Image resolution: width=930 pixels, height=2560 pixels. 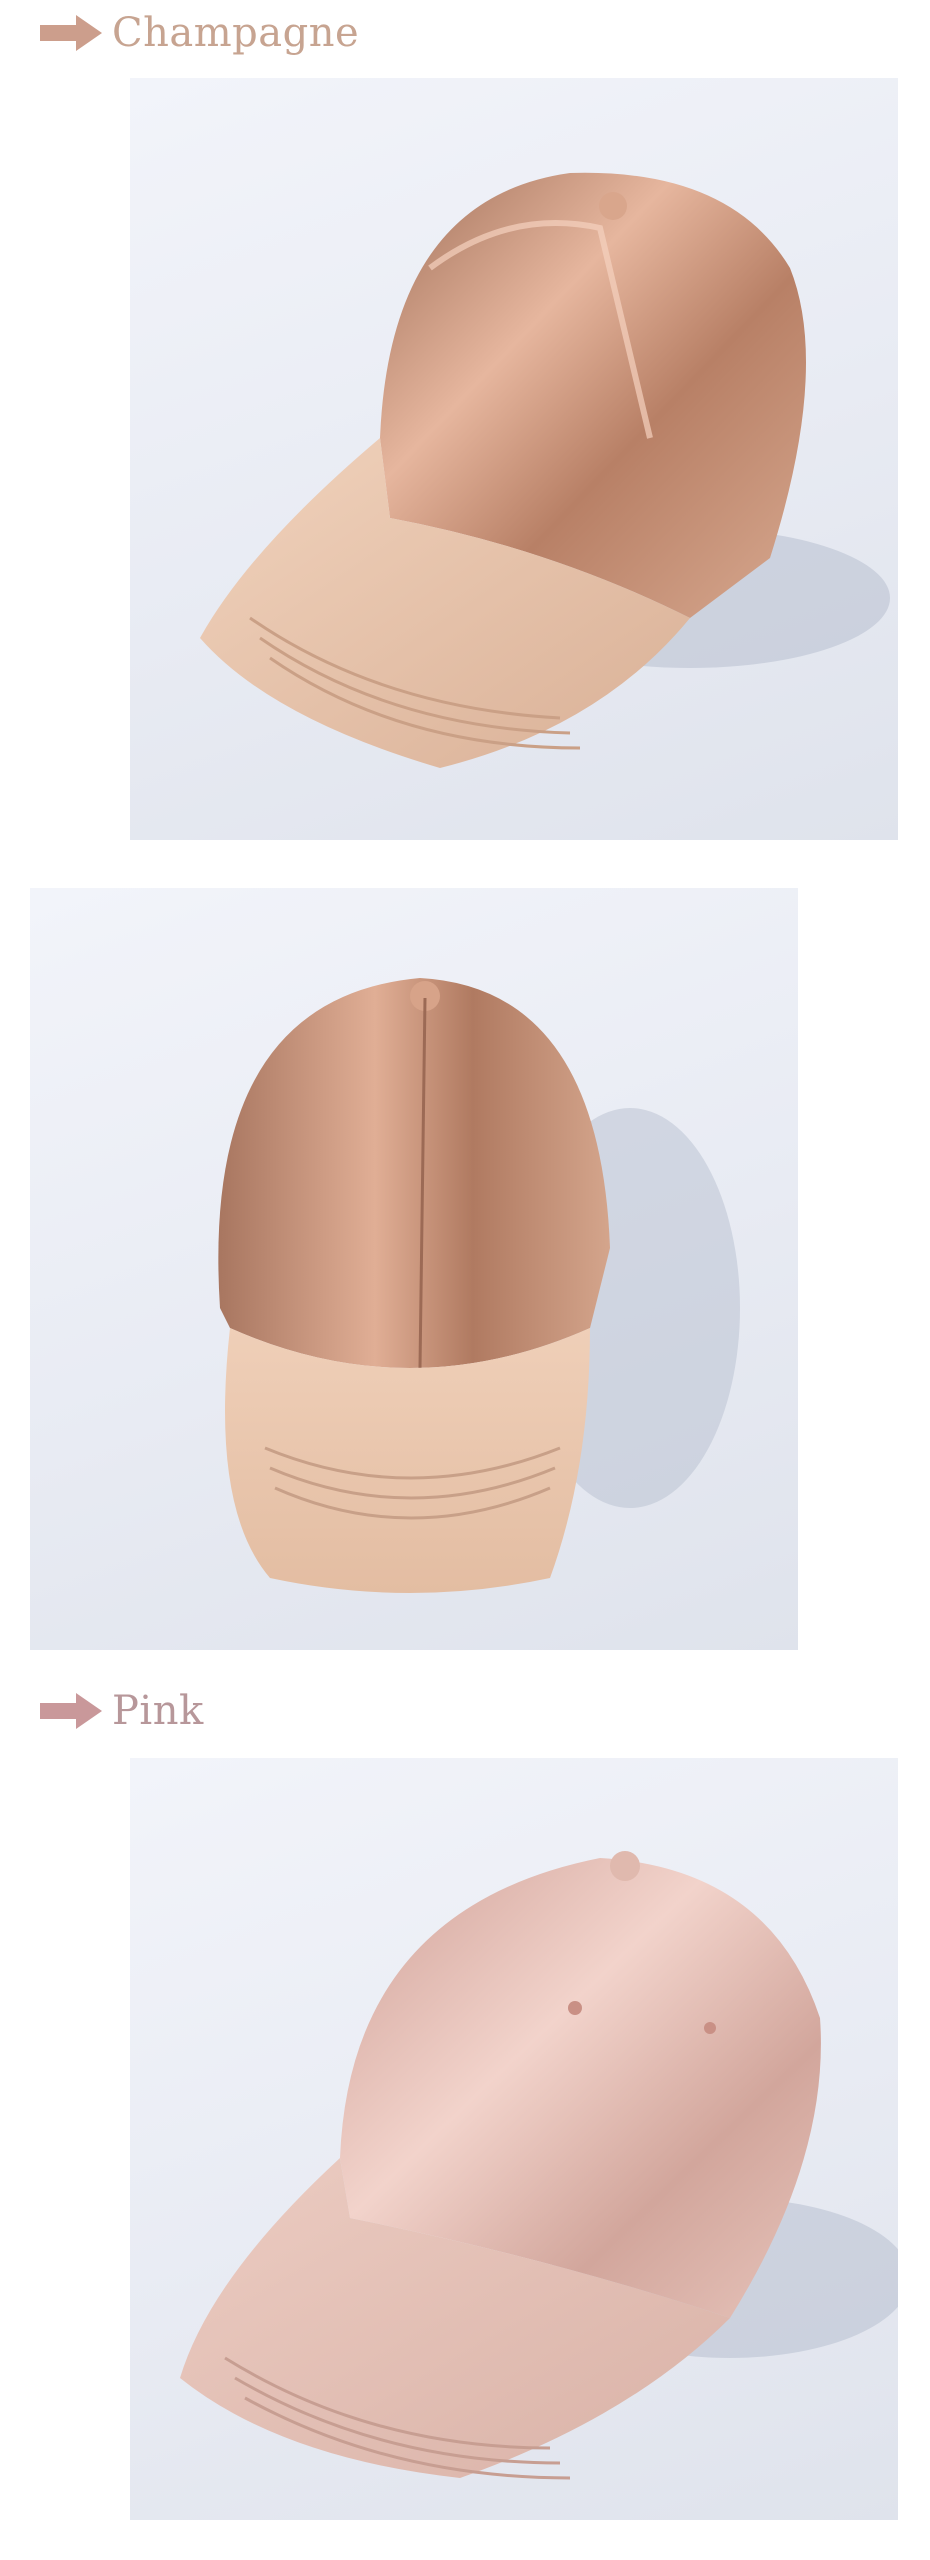 I want to click on section-title: Champagne, so click(x=236, y=33).